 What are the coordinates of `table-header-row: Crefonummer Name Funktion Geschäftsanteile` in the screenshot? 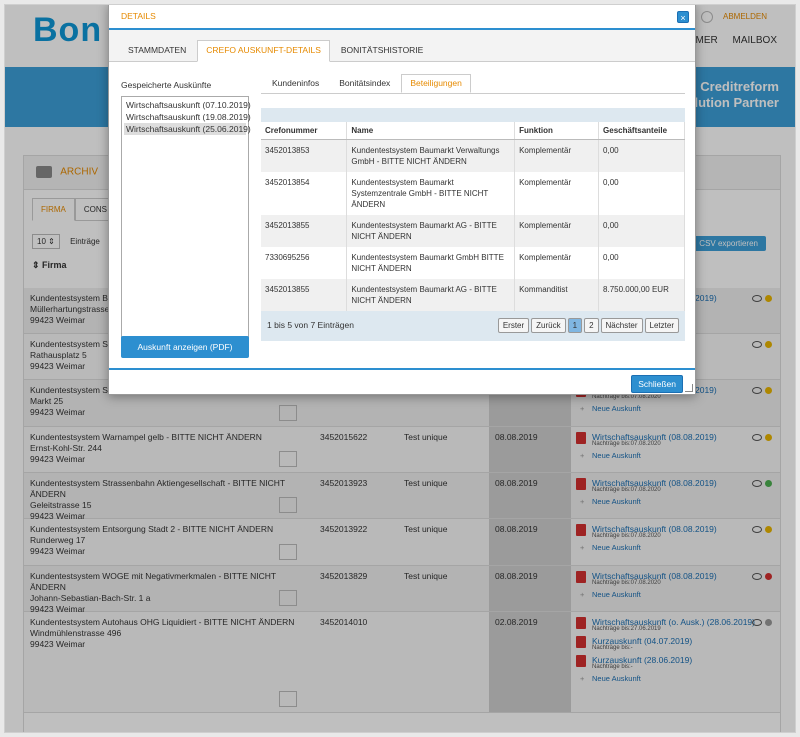 It's located at (473, 131).